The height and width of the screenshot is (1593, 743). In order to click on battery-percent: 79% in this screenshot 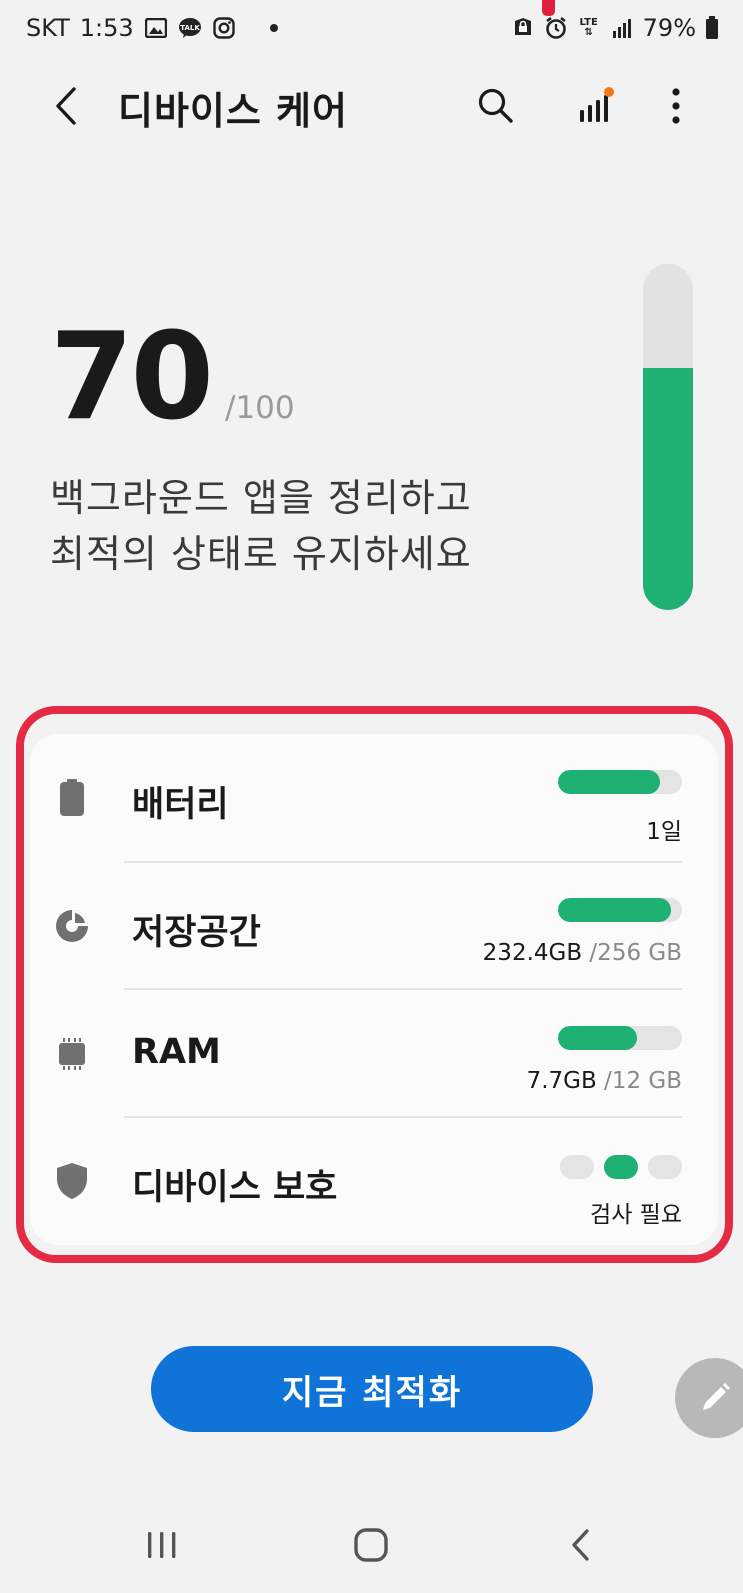, I will do `click(669, 28)`.